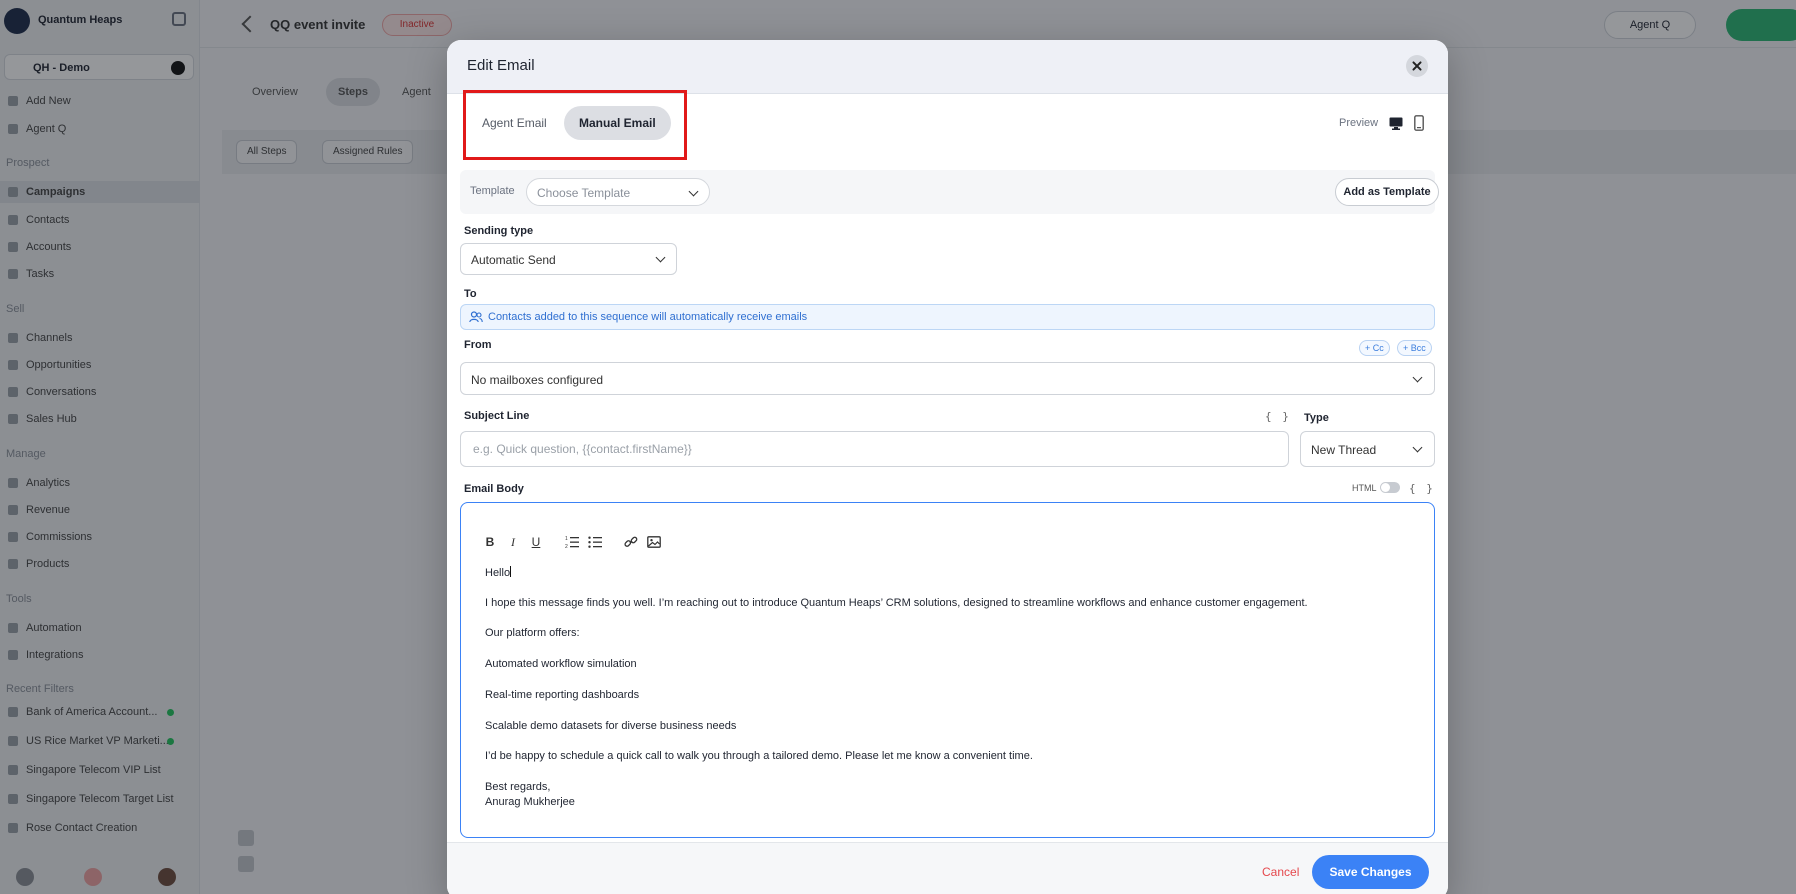 The height and width of the screenshot is (894, 1796). What do you see at coordinates (1278, 416) in the screenshot?
I see `subject-variables-icon: { }` at bounding box center [1278, 416].